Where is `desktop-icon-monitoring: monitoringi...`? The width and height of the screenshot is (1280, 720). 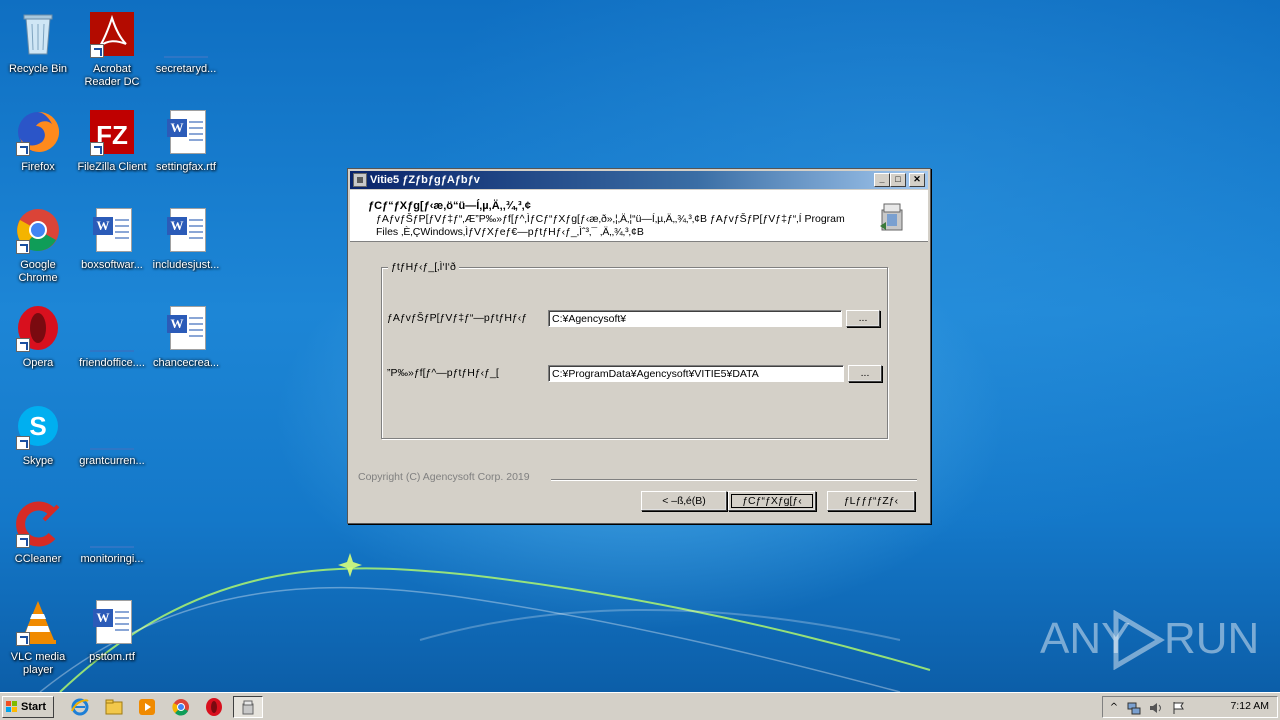
desktop-icon-monitoring: monitoringi... is located at coordinates (112, 539).